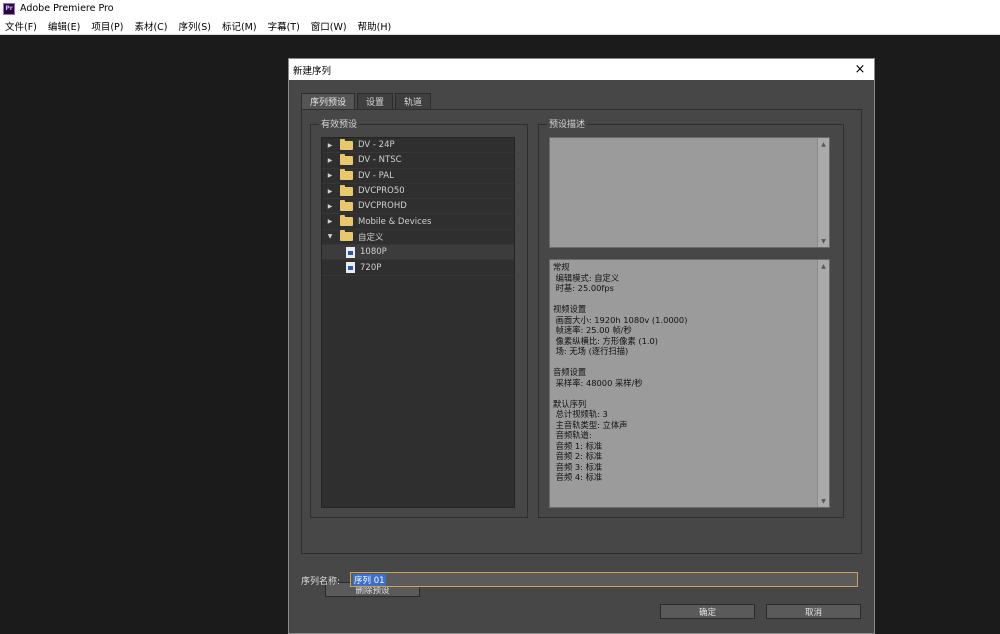 The height and width of the screenshot is (634, 1000). I want to click on preset-label: DV - PAL, so click(376, 175).